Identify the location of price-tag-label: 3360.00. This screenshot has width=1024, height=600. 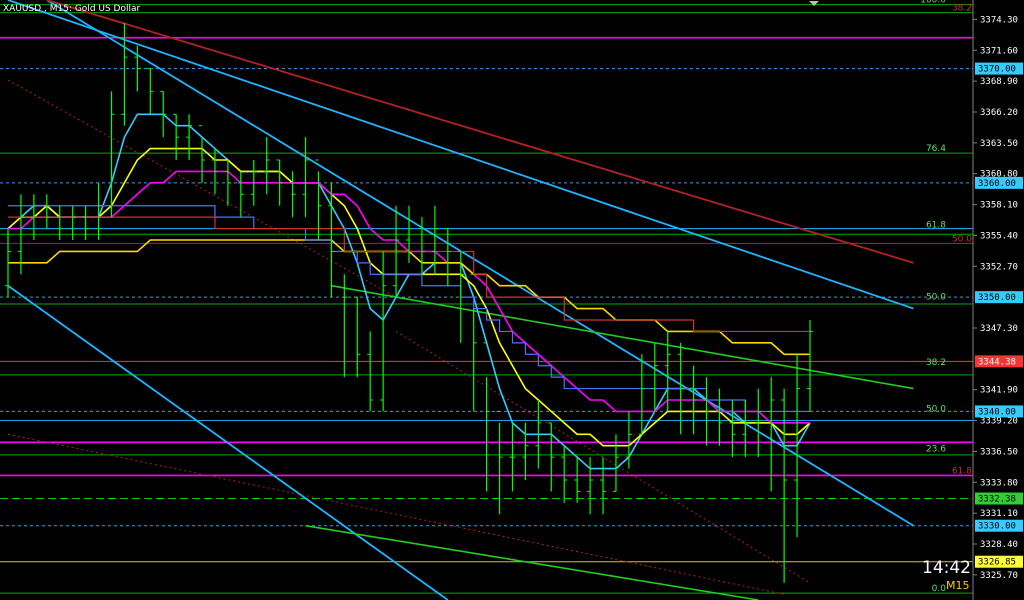
(997, 184).